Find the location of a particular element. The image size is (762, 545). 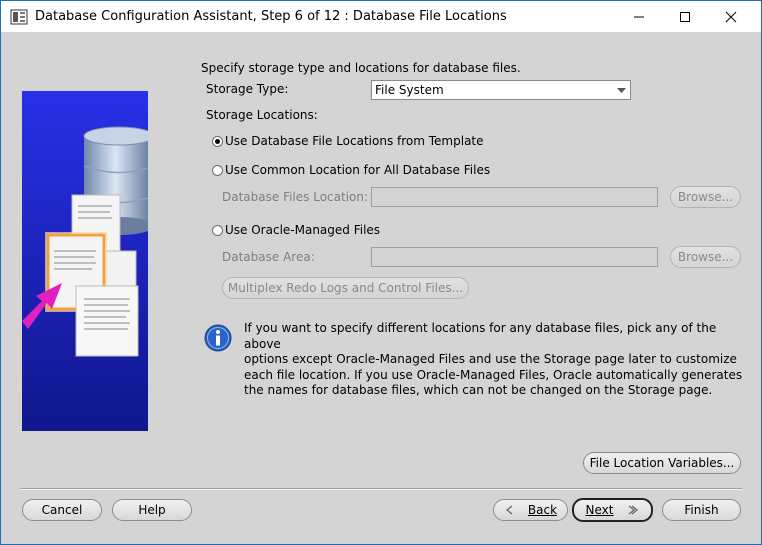

back-button: Back is located at coordinates (530, 510).